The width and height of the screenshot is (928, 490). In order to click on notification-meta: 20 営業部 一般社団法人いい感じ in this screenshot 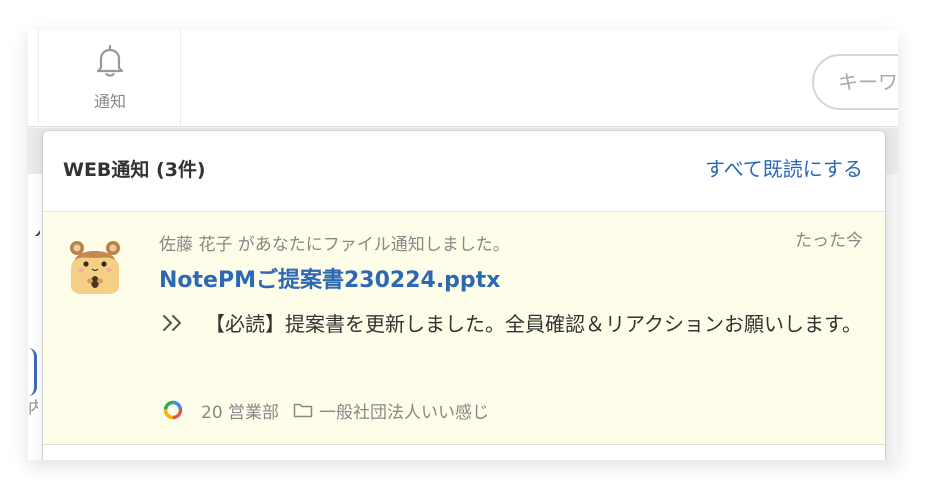, I will do `click(326, 410)`.